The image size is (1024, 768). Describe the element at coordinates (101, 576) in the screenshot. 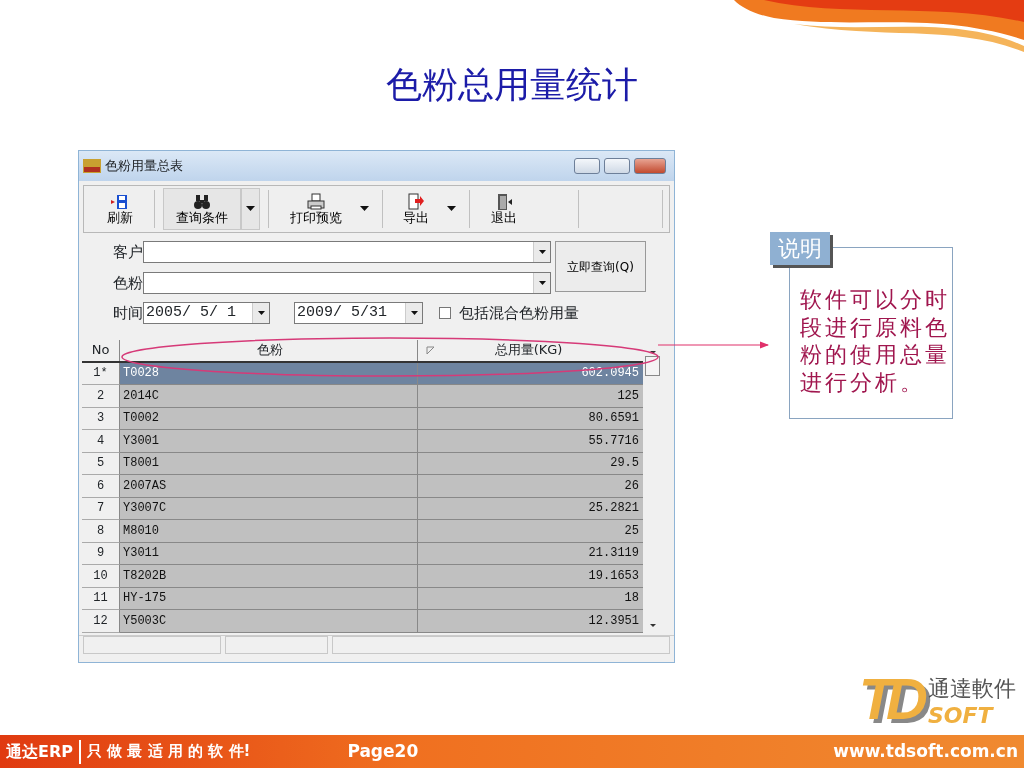

I see `row-number: 10` at that location.